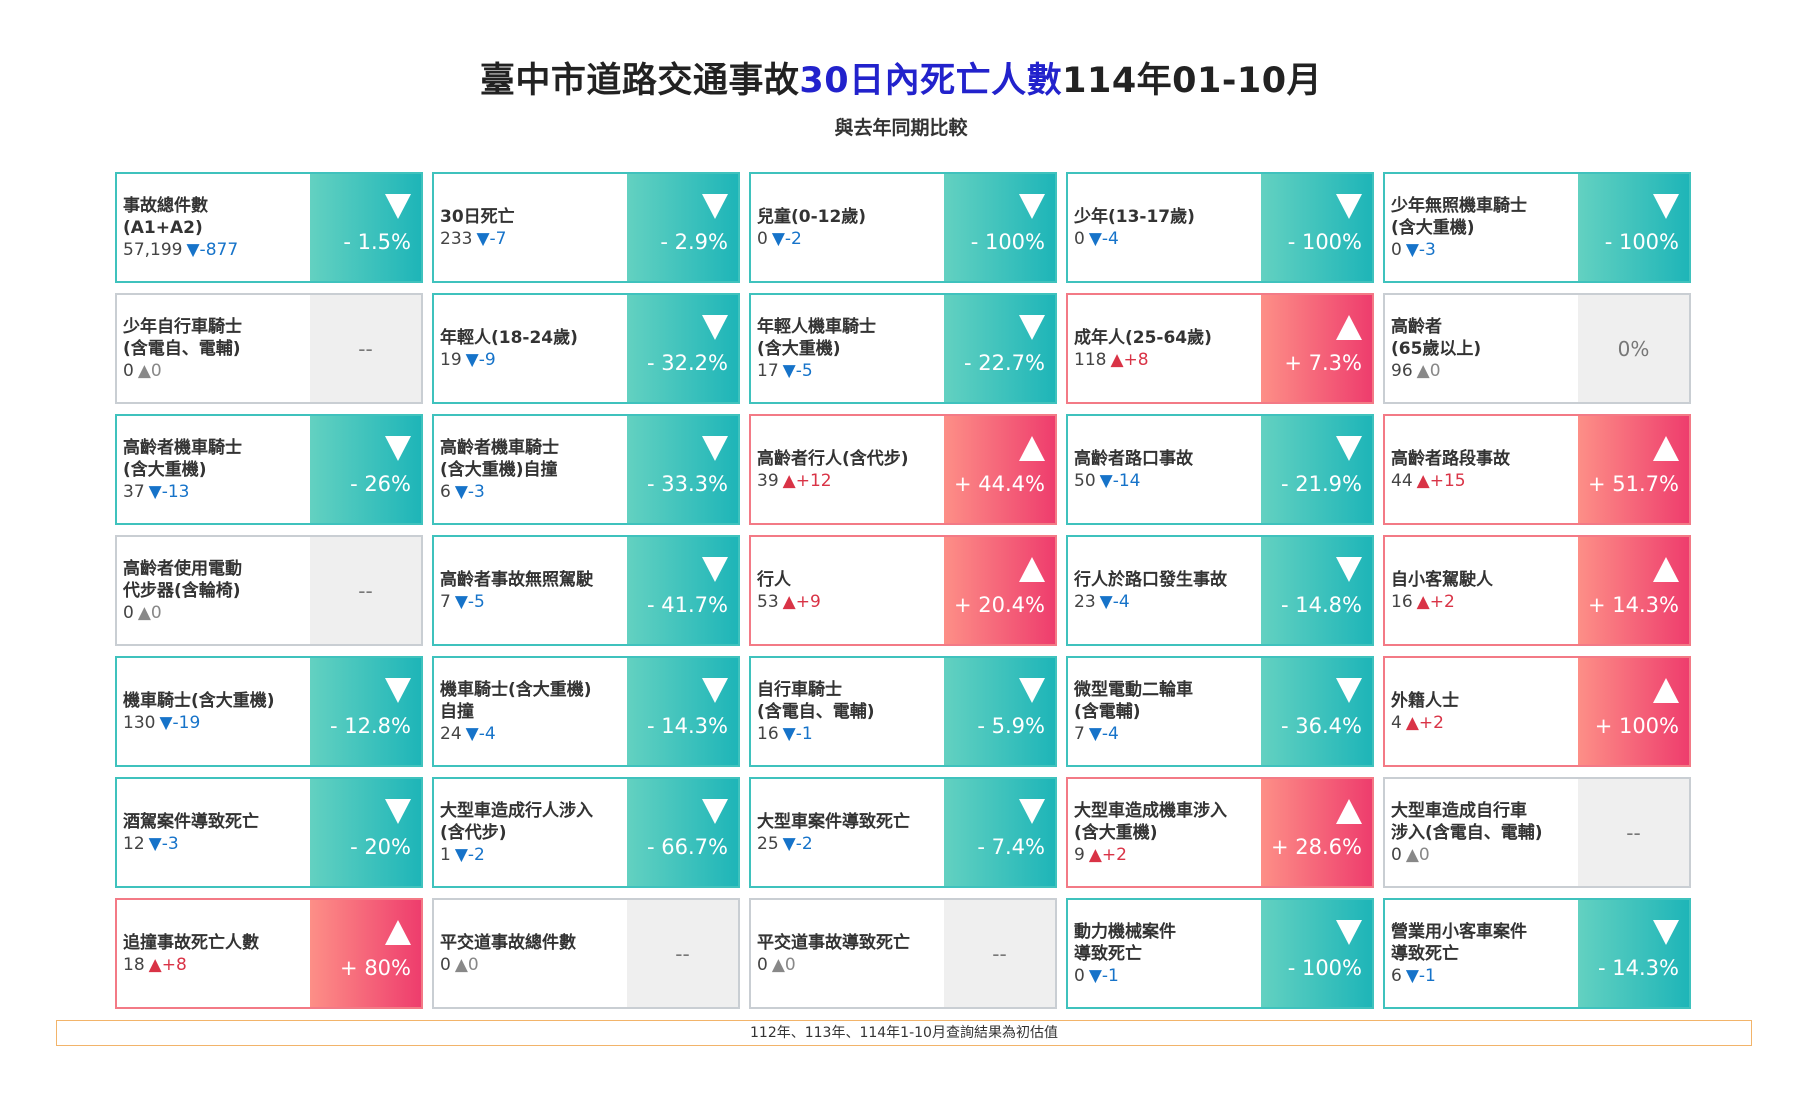  Describe the element at coordinates (586, 832) in the screenshot. I see `kpi-card: 大型車造成行人涉入 (含代步) 1 ▼-2 - 66.7%` at that location.